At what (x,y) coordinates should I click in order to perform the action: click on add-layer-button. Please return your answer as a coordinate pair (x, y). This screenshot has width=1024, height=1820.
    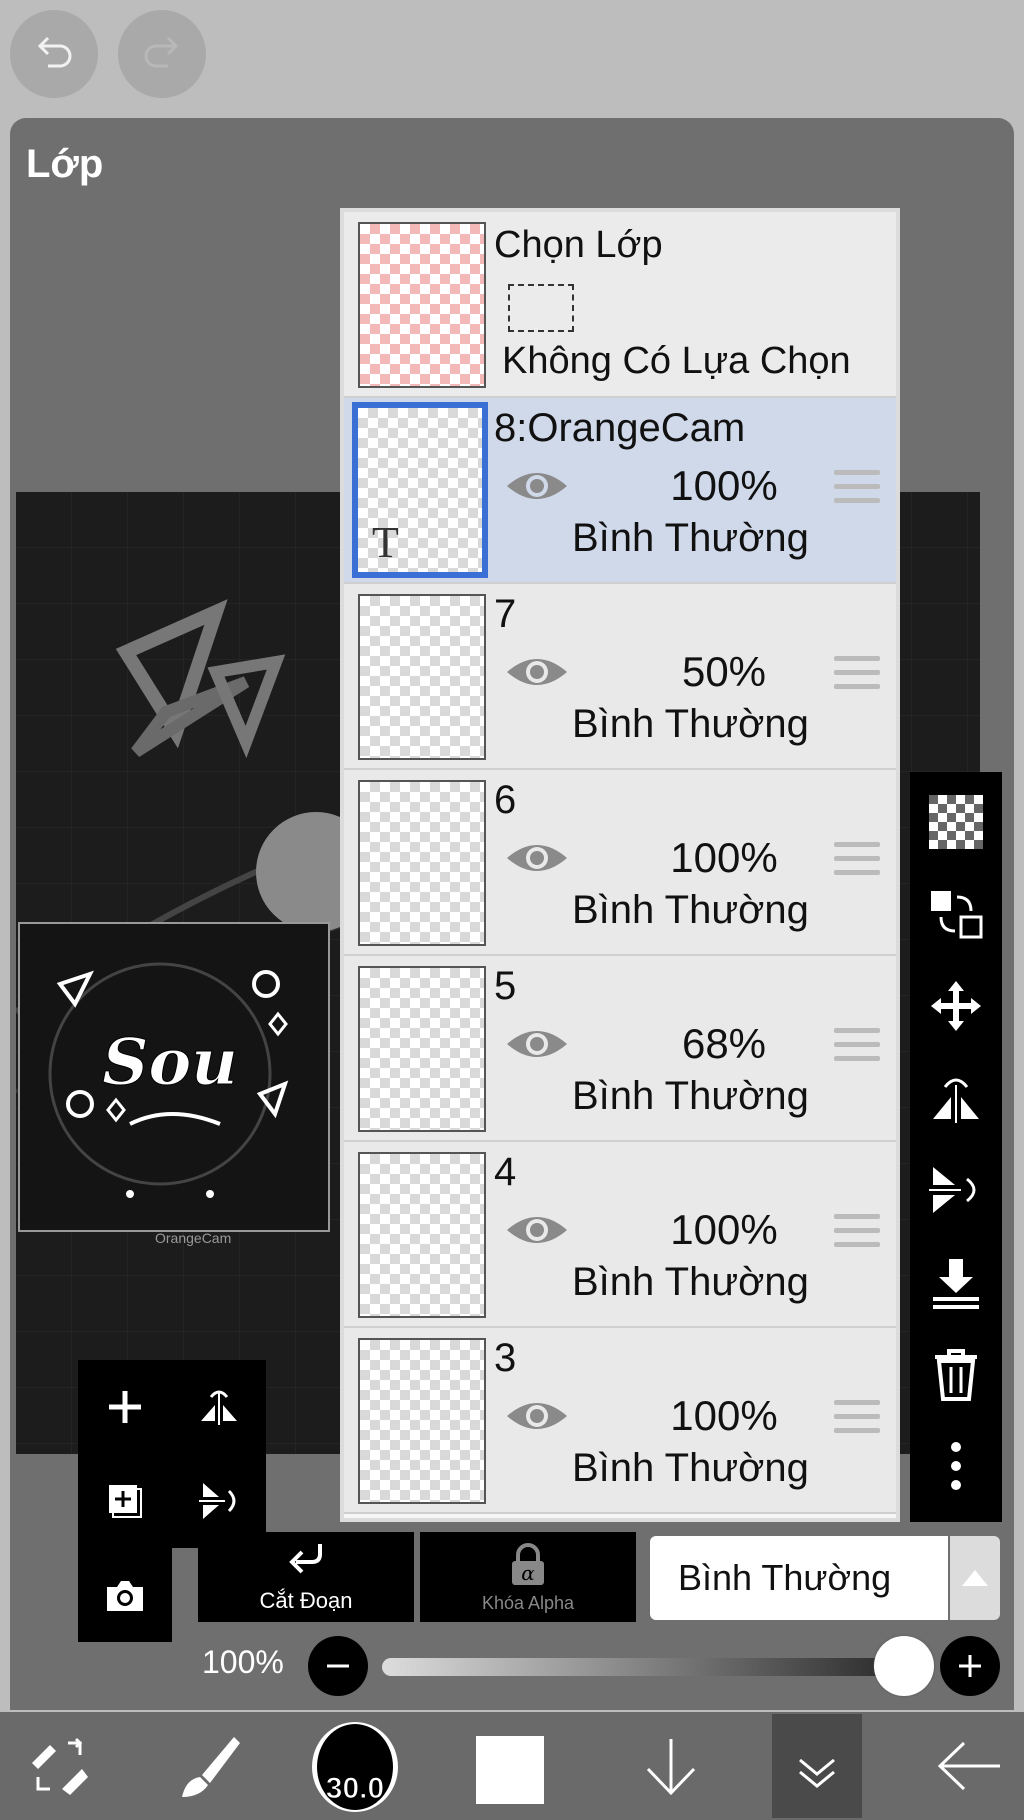
    Looking at the image, I should click on (125, 1407).